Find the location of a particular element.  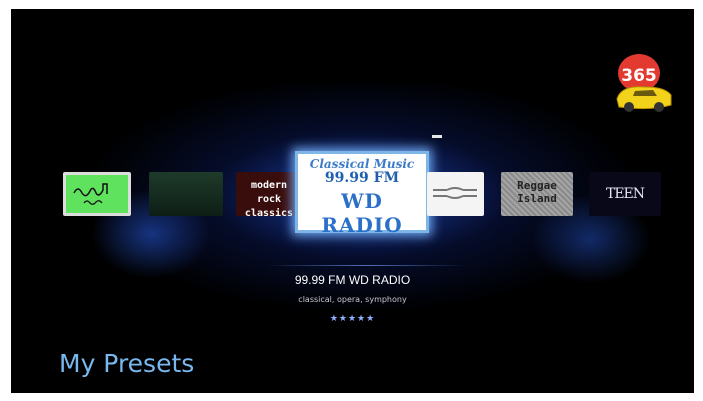

section-title: My Presets is located at coordinates (127, 363).